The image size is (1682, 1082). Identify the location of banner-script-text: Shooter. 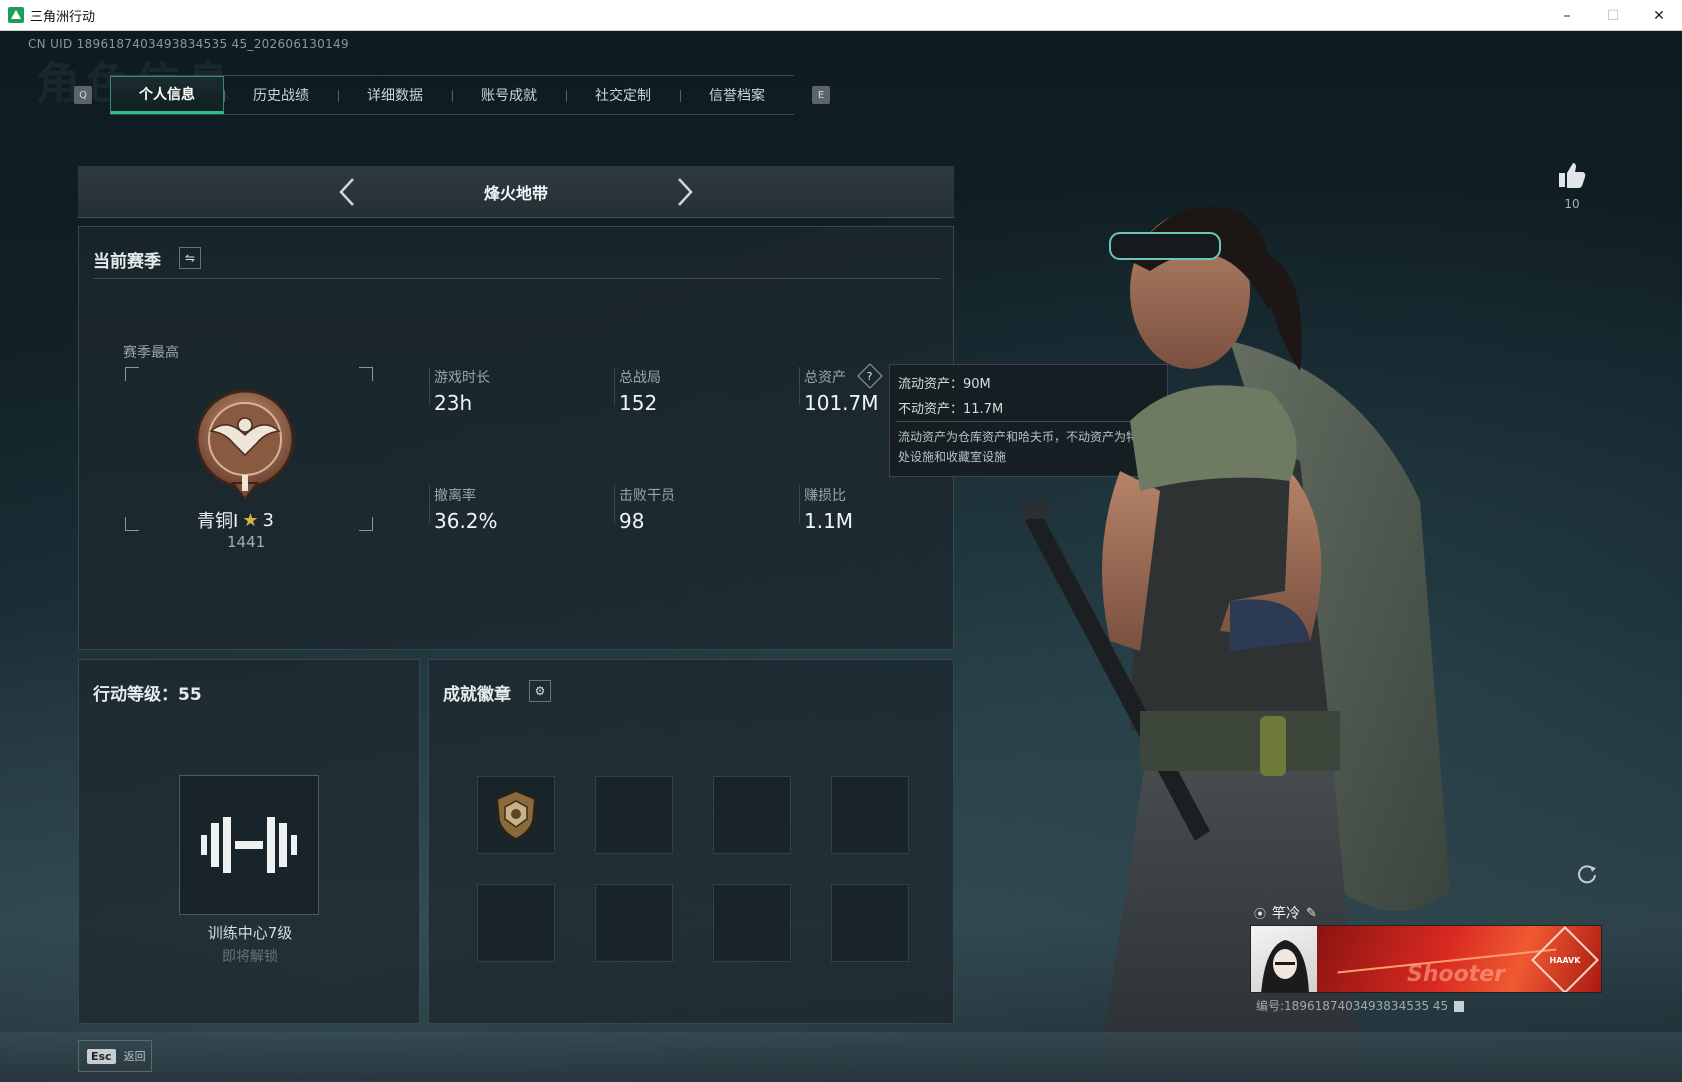
(1456, 974).